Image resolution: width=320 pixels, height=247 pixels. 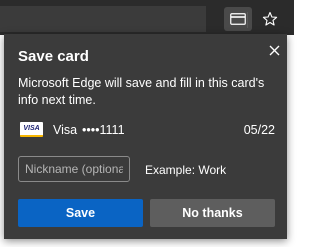 I want to click on save-button: Save, so click(x=80, y=213).